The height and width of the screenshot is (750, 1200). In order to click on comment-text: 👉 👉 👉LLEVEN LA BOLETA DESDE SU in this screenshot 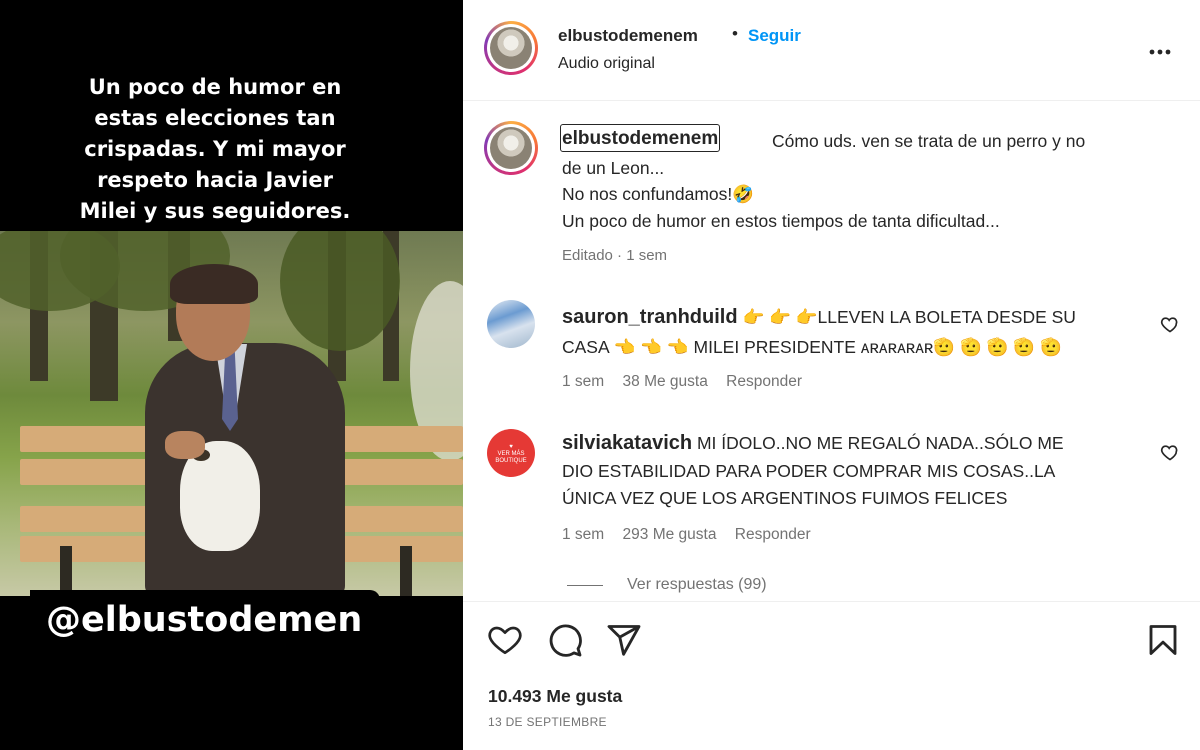, I will do `click(909, 317)`.